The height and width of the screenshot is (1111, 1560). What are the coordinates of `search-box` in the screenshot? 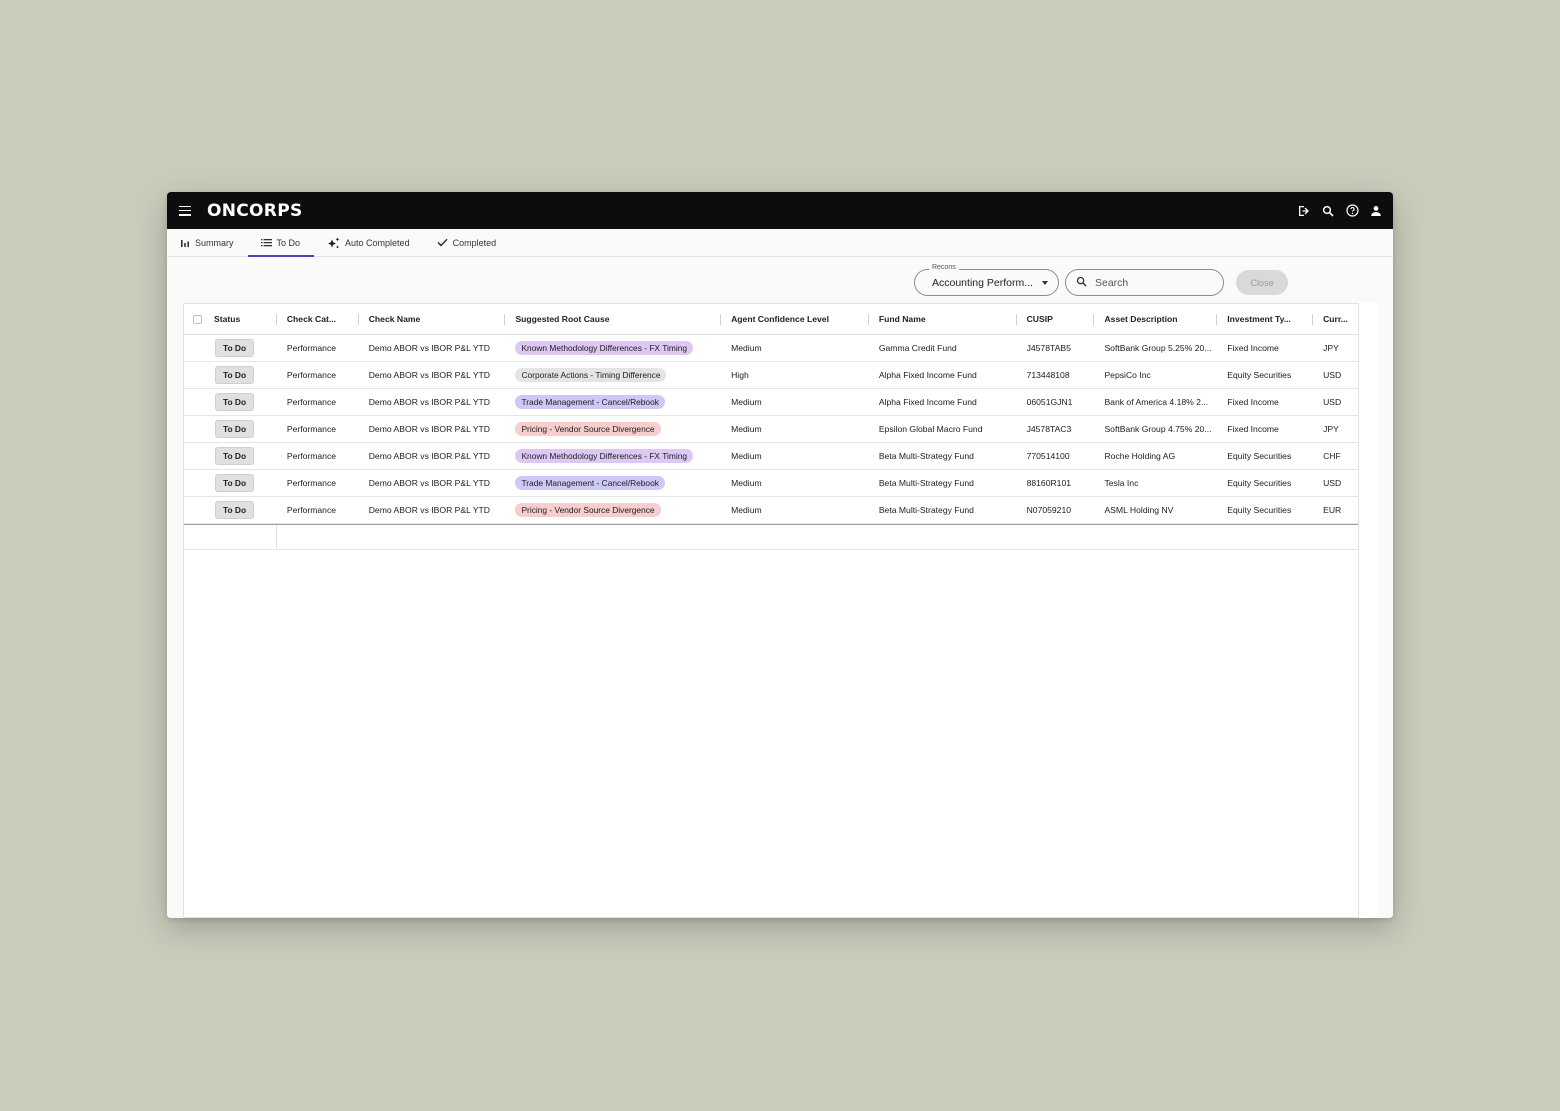 It's located at (1144, 282).